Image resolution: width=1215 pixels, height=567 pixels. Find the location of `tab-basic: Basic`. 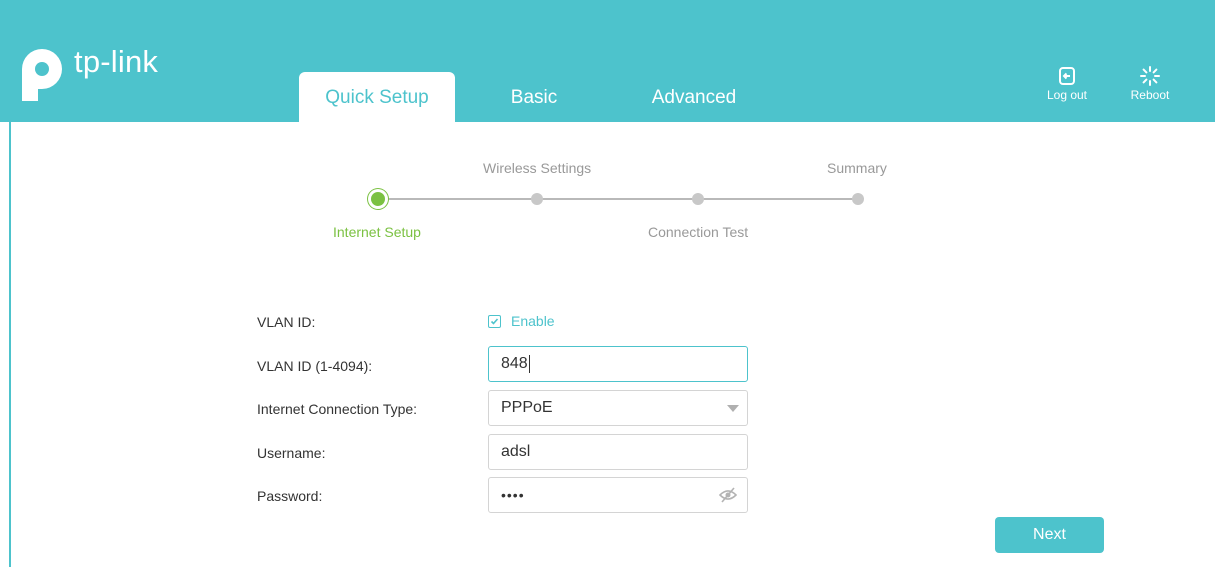

tab-basic: Basic is located at coordinates (534, 97).